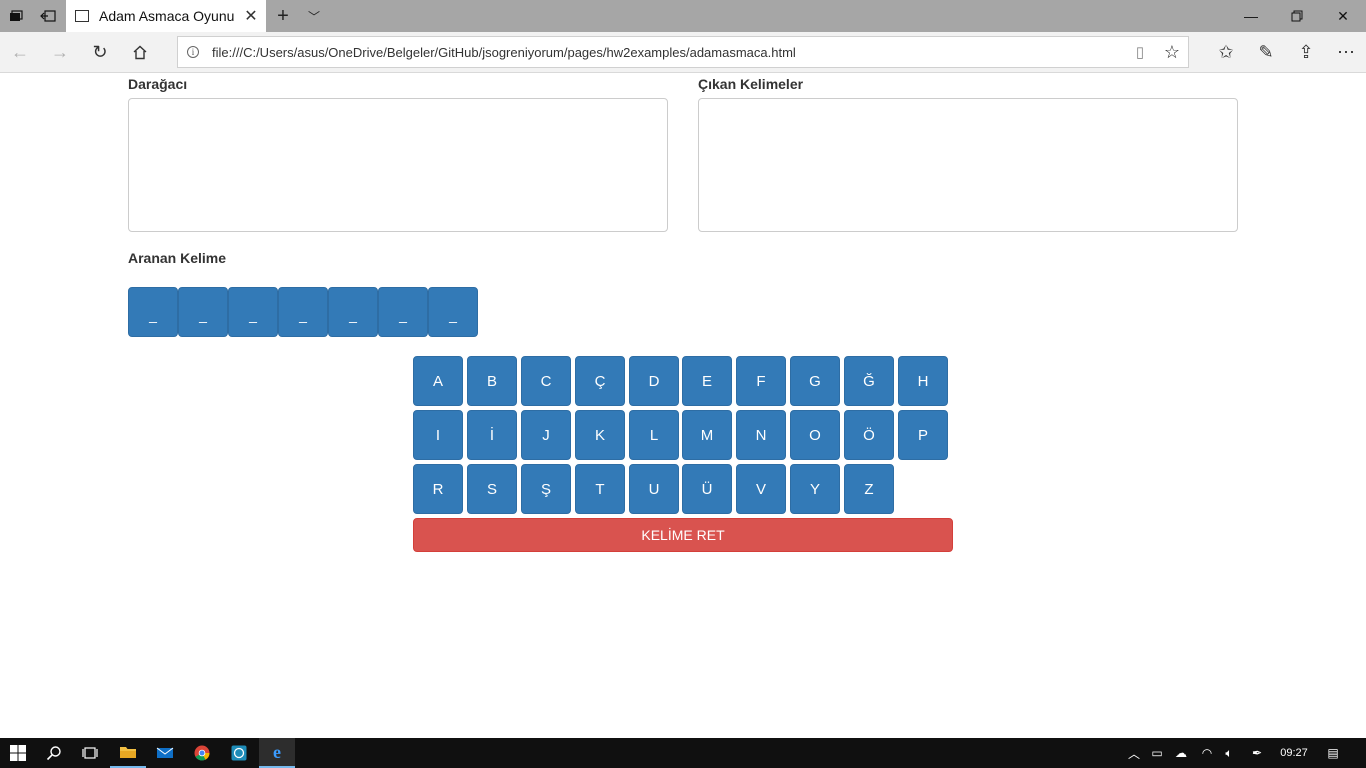  I want to click on home-icon, so click(140, 52).